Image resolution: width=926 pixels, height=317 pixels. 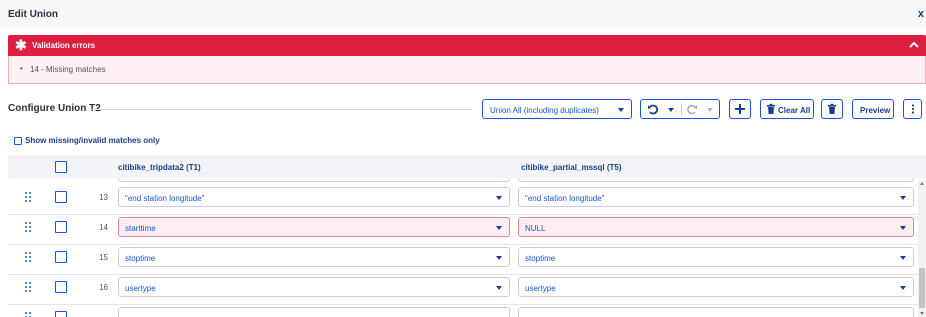 I want to click on row-number: 15, so click(x=103, y=257).